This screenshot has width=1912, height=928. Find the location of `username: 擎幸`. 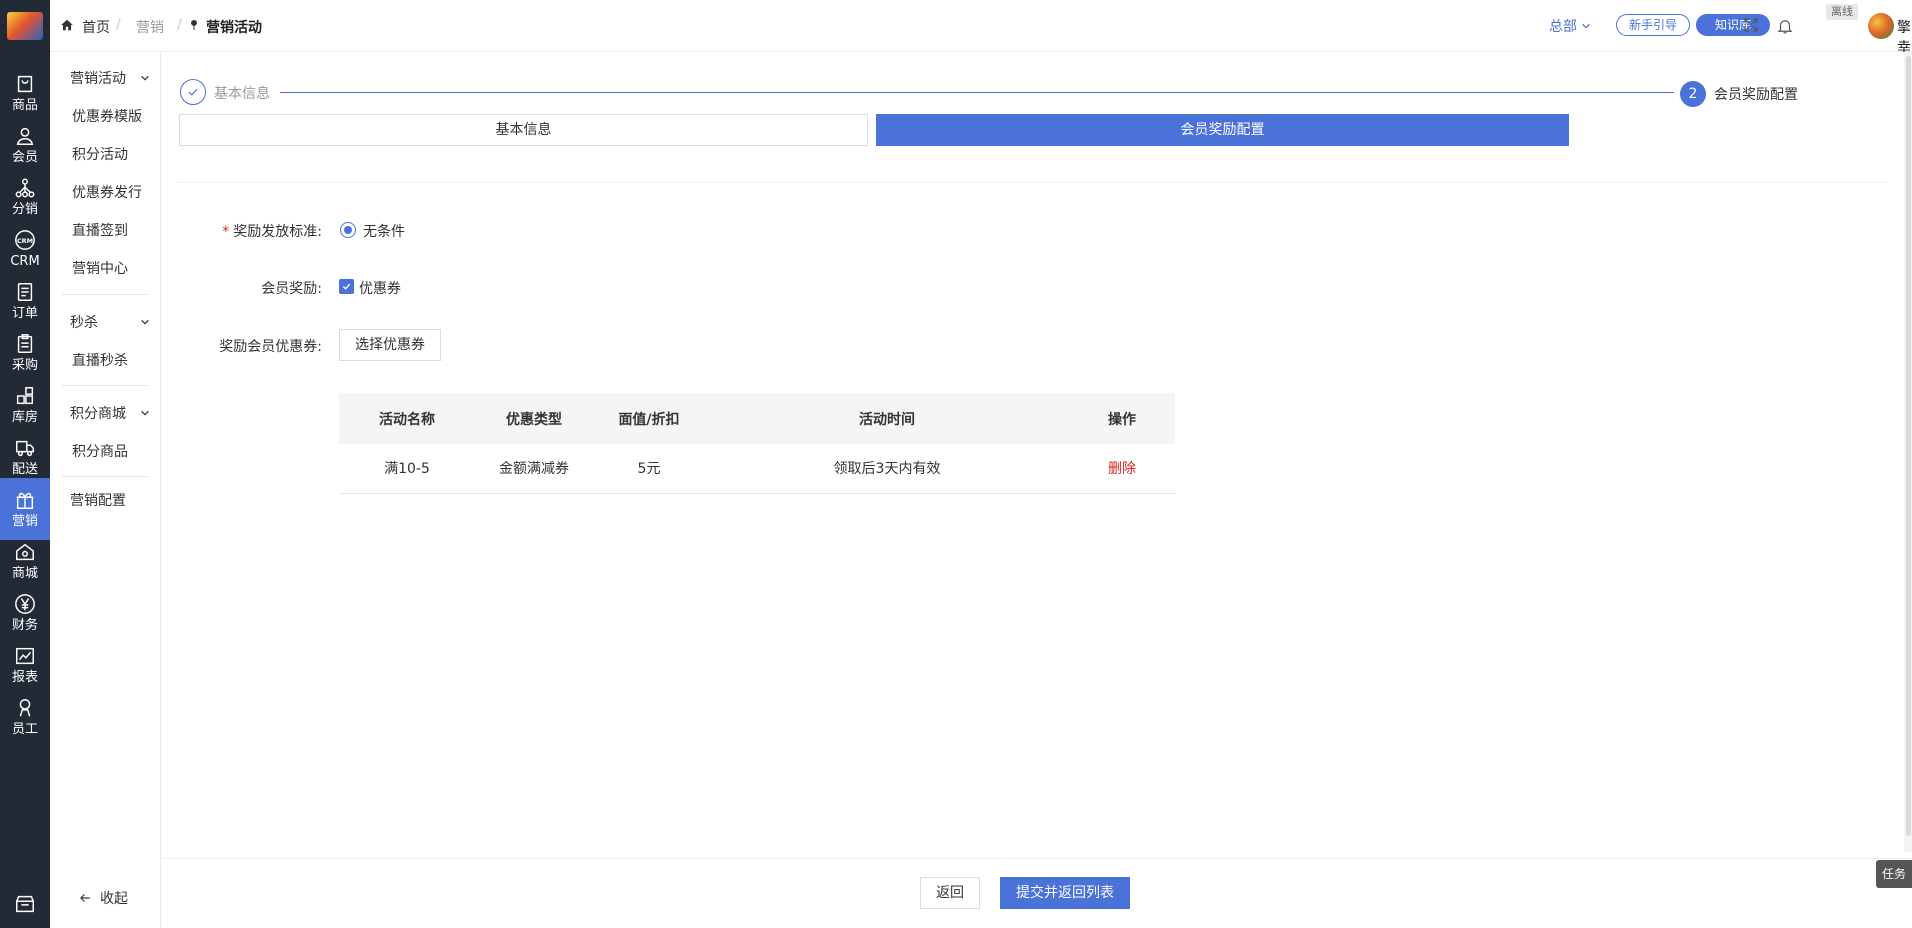

username: 擎幸 is located at coordinates (1904, 38).